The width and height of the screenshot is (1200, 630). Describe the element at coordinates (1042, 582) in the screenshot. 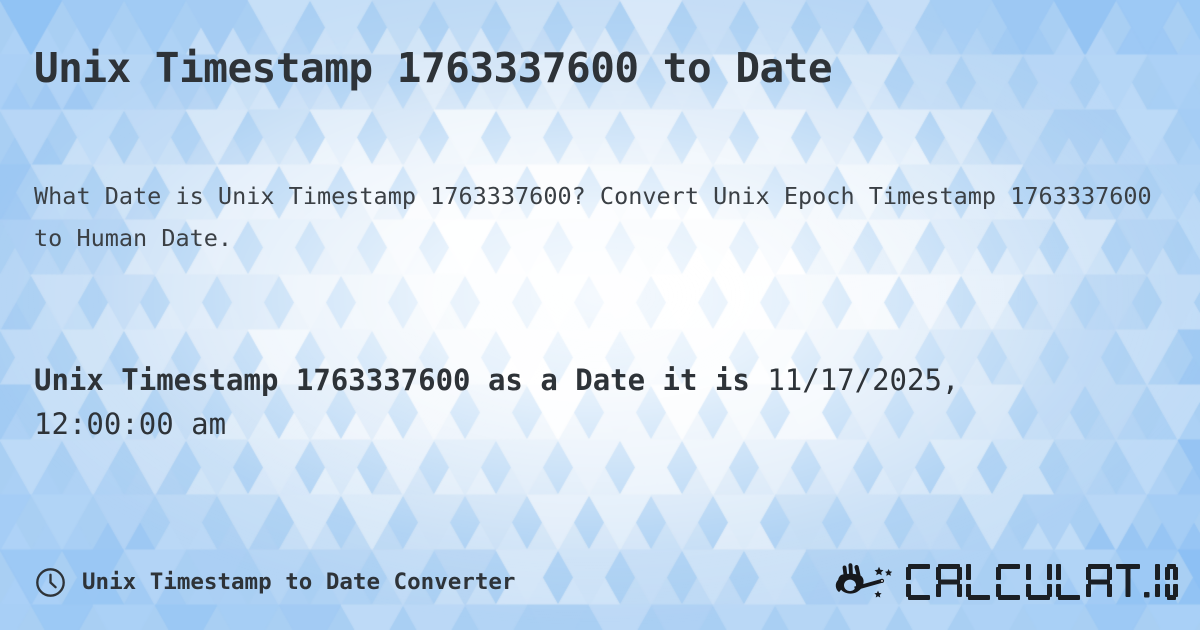

I see `brand-wordmark` at that location.